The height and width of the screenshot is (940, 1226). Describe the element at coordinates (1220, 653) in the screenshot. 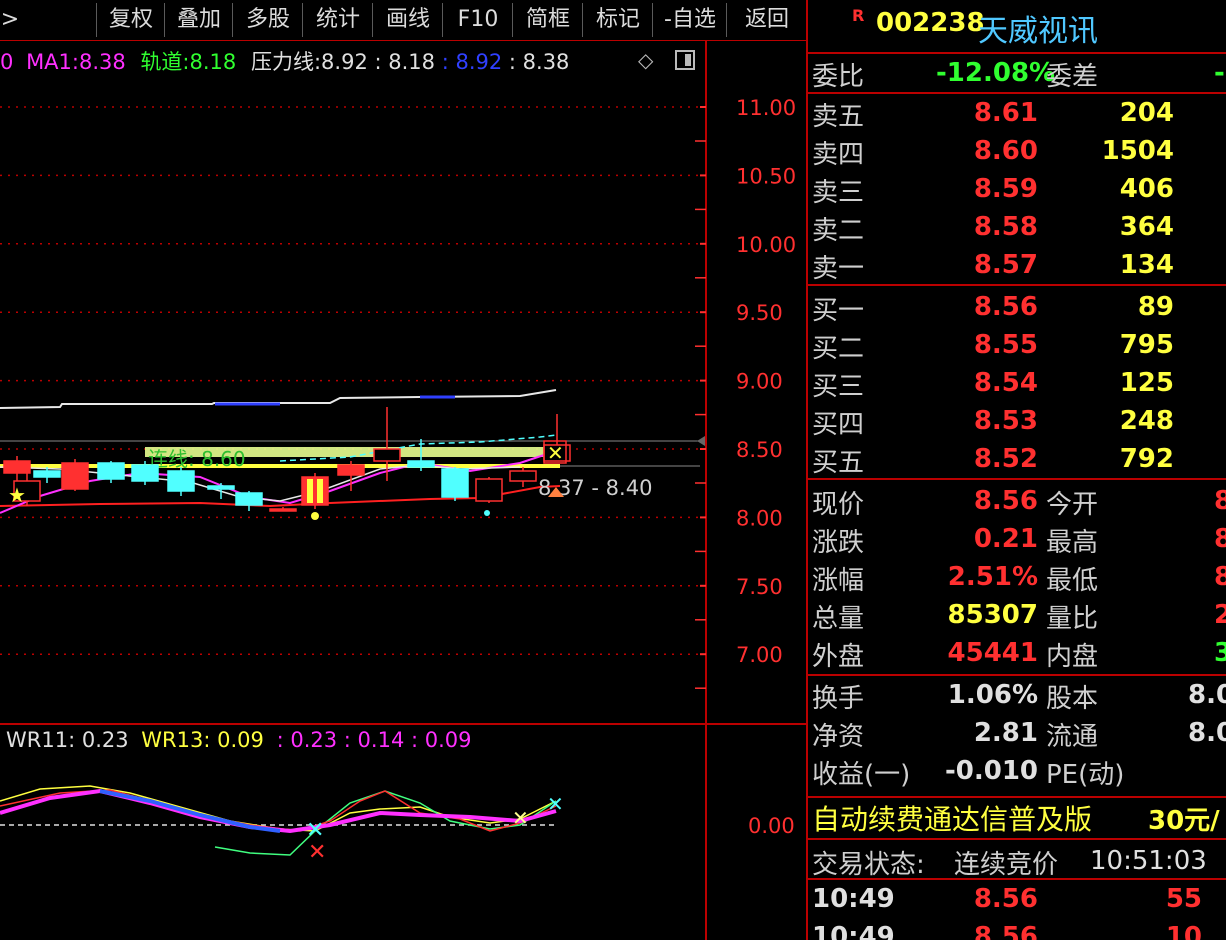

I see `stat-value-2: 39` at that location.